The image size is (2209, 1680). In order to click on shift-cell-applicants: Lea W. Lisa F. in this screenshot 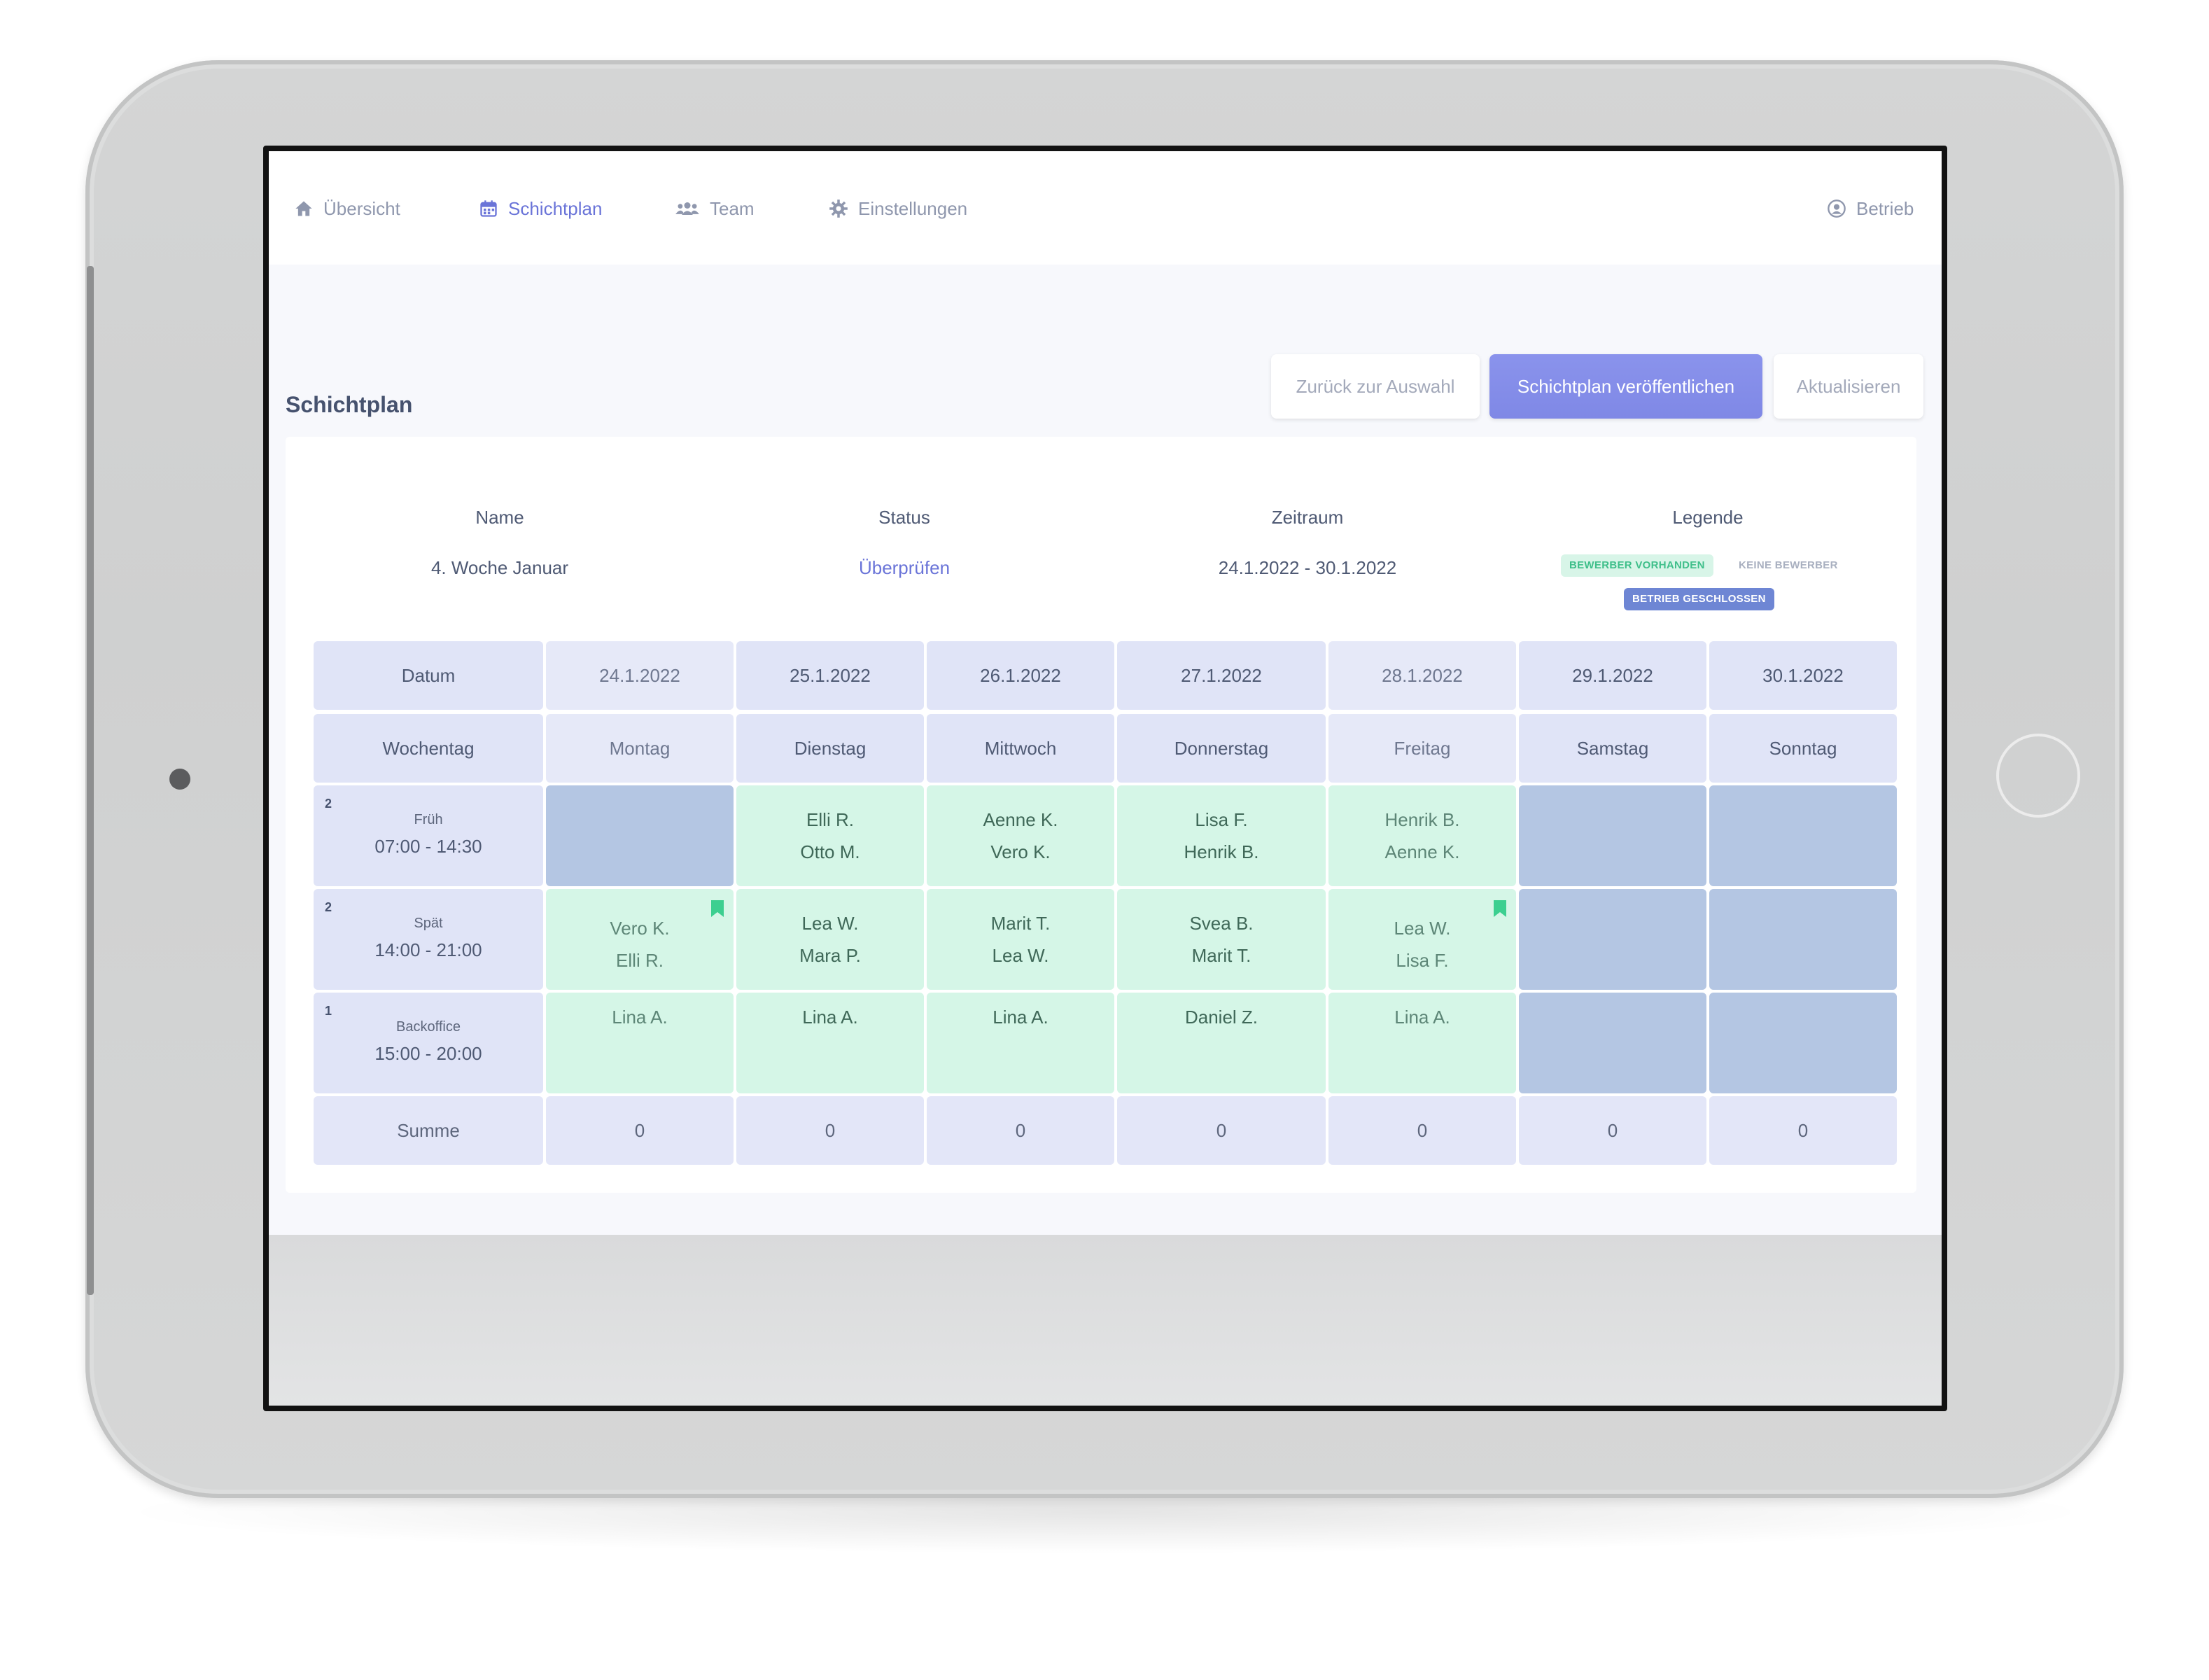, I will do `click(1422, 939)`.